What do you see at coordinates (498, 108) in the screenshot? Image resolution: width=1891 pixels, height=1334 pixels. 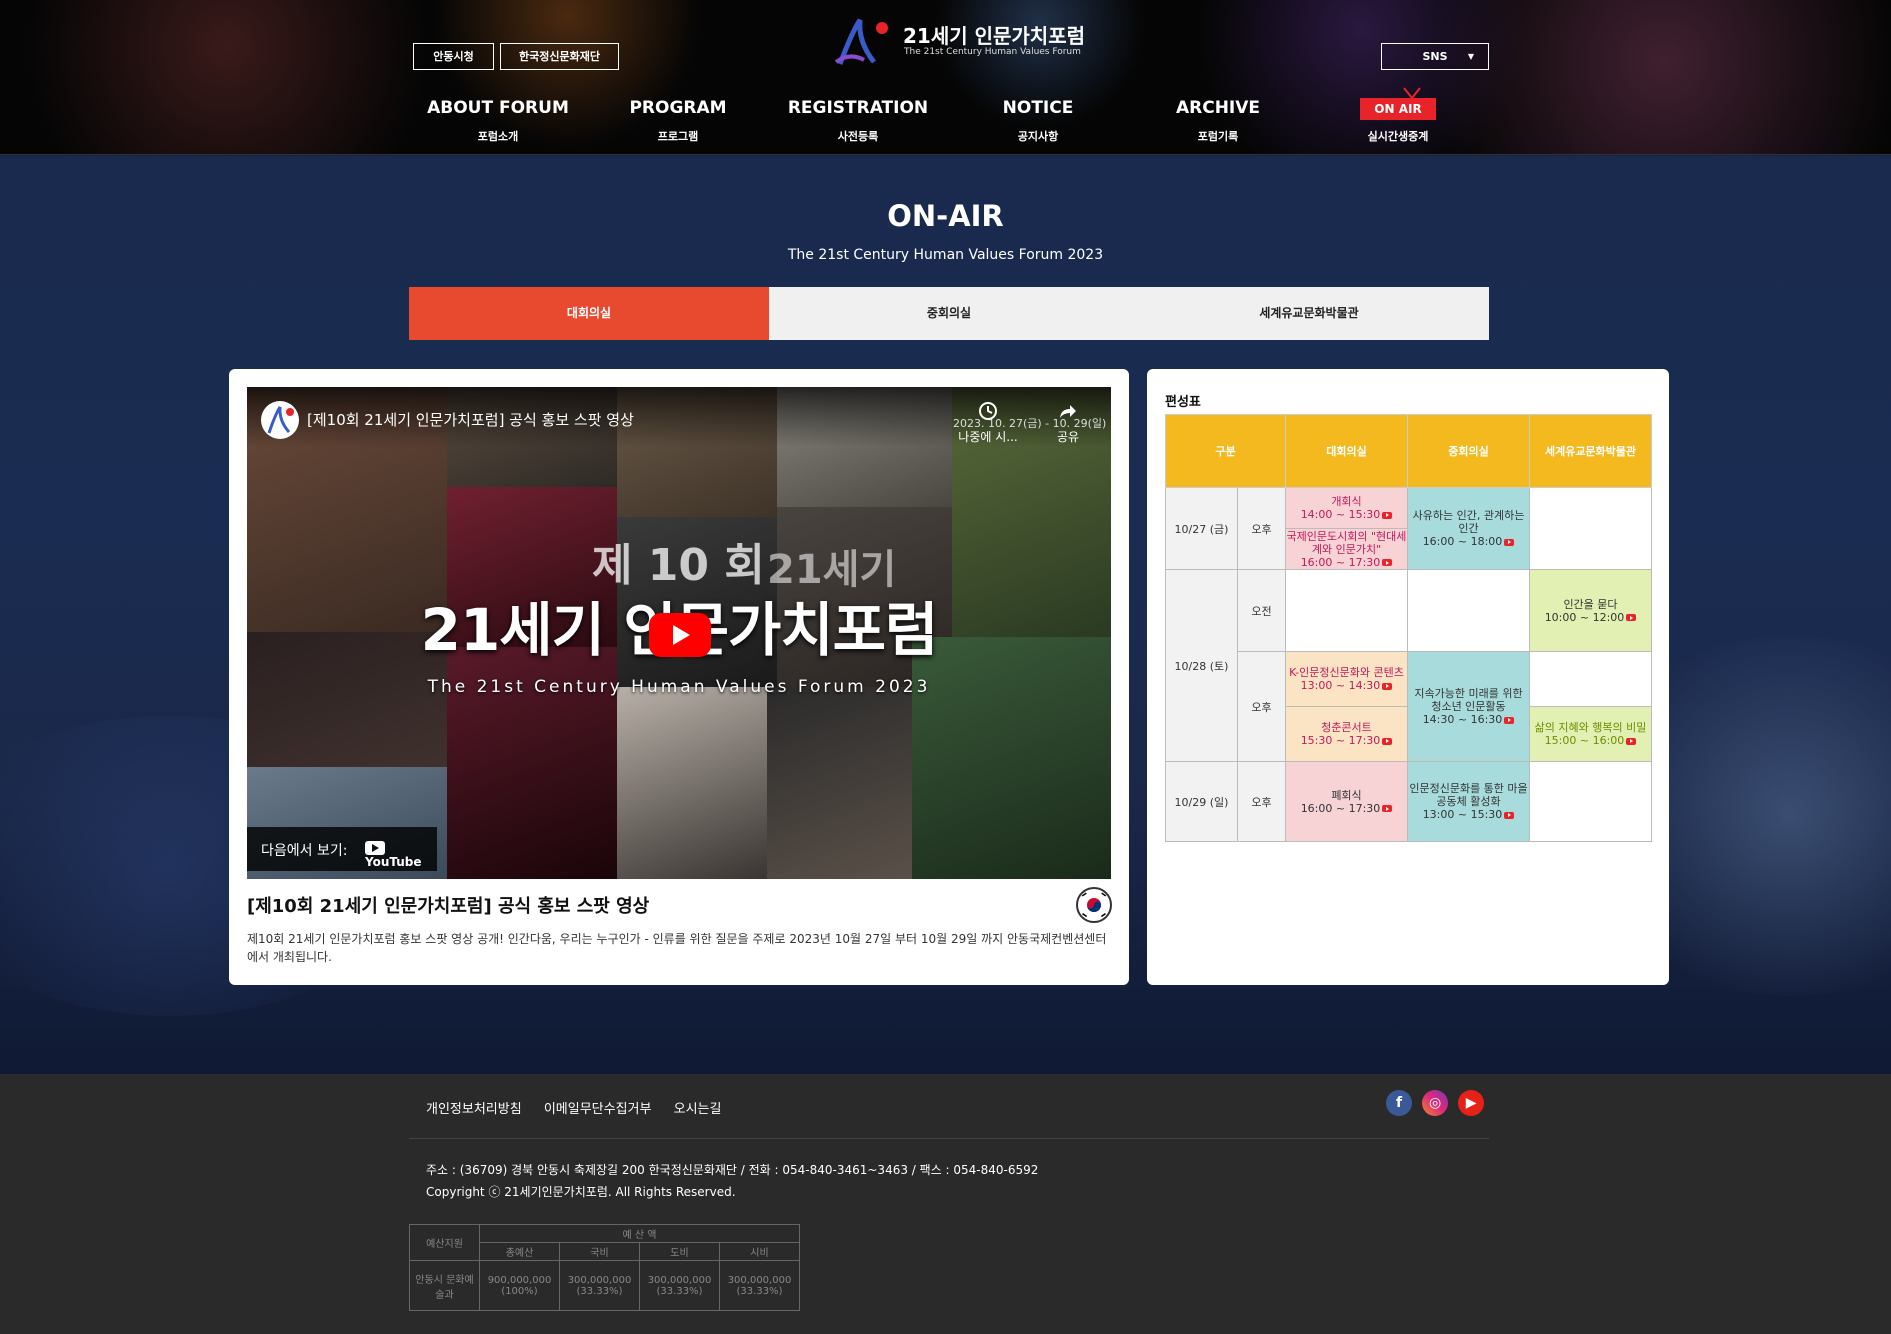 I see `nav-label-en: ABOUT FORUM` at bounding box center [498, 108].